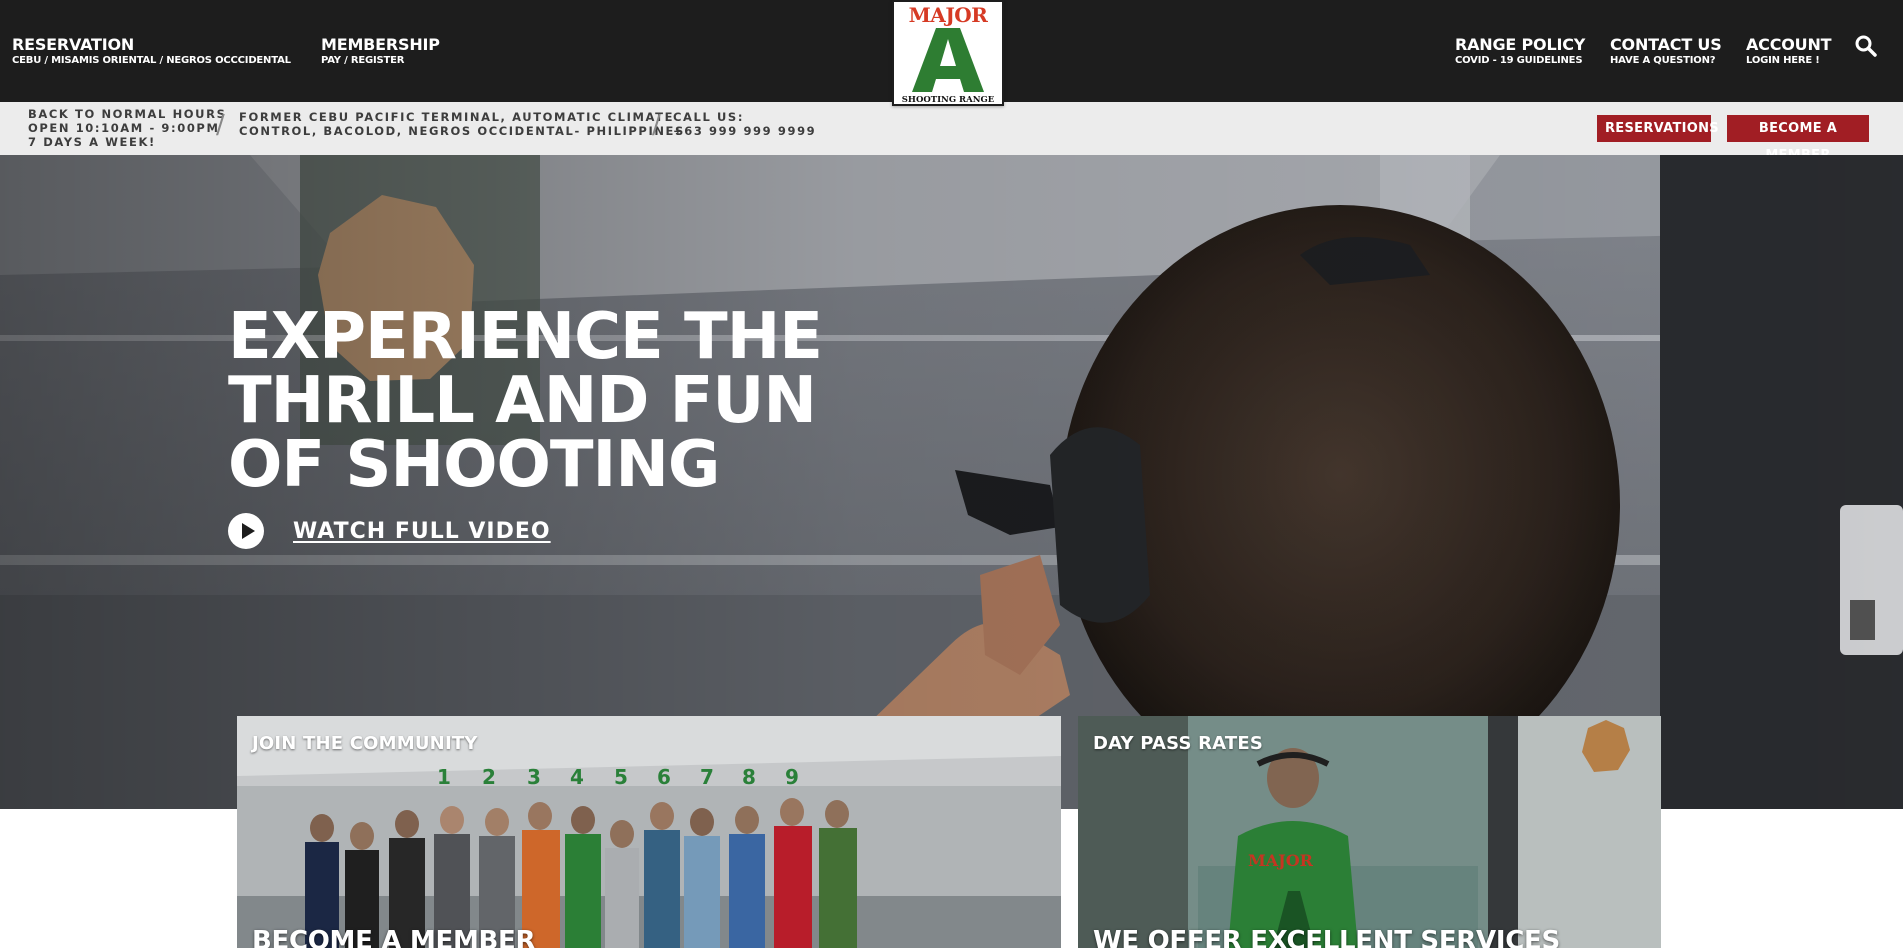 This screenshot has height=948, width=1903. Describe the element at coordinates (1520, 44) in the screenshot. I see `nav-title: RANGE POLICY` at that location.